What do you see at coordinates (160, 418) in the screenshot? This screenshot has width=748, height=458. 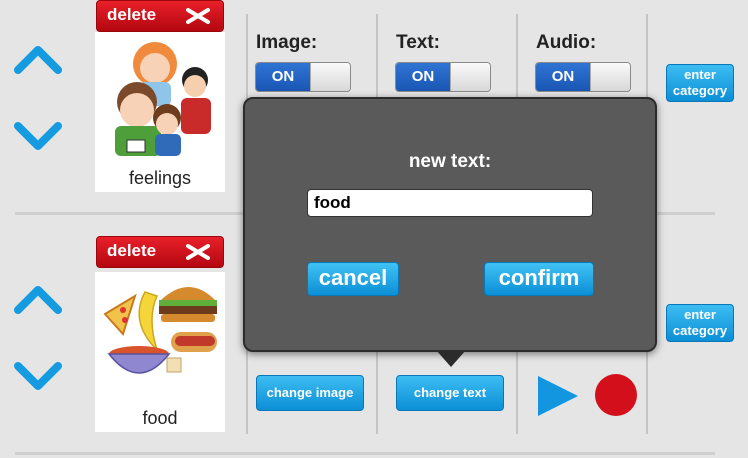 I see `card-label: food` at bounding box center [160, 418].